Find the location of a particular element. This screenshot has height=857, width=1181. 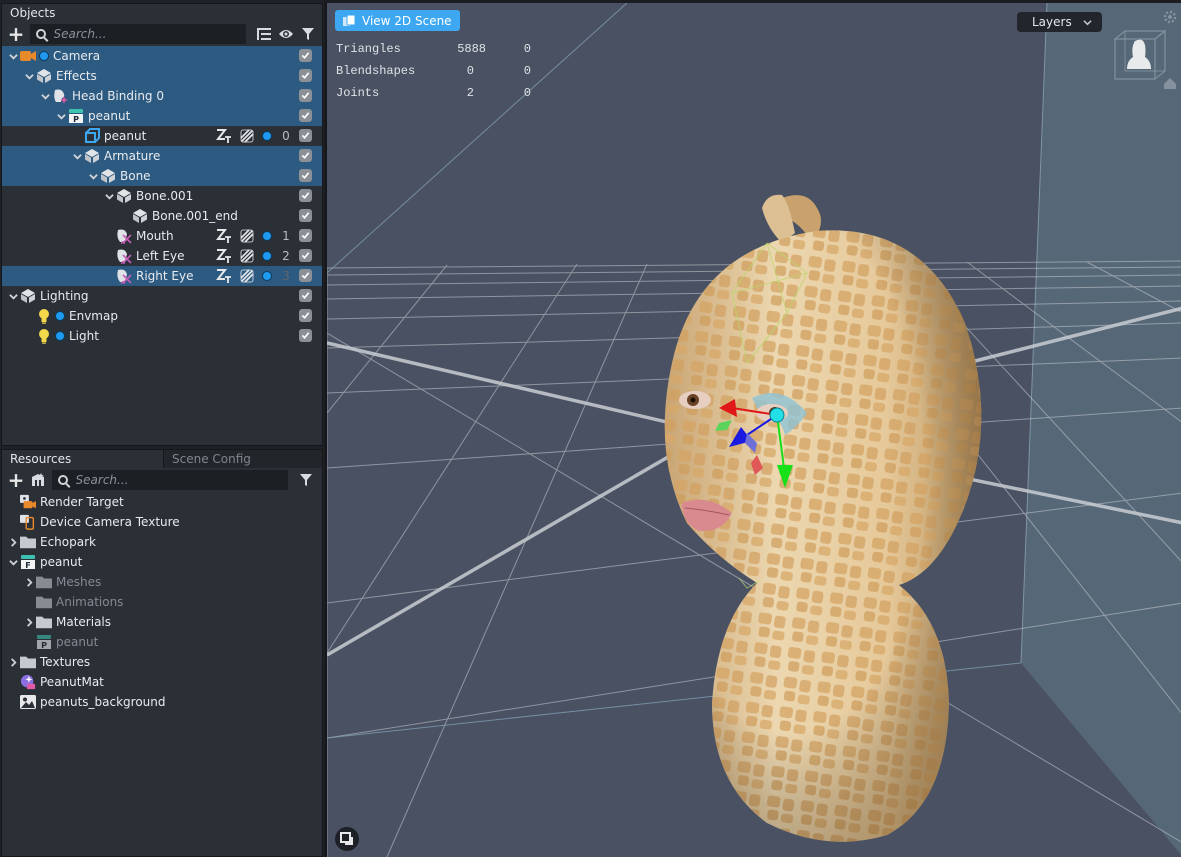

asset-library-button is located at coordinates (38, 480).